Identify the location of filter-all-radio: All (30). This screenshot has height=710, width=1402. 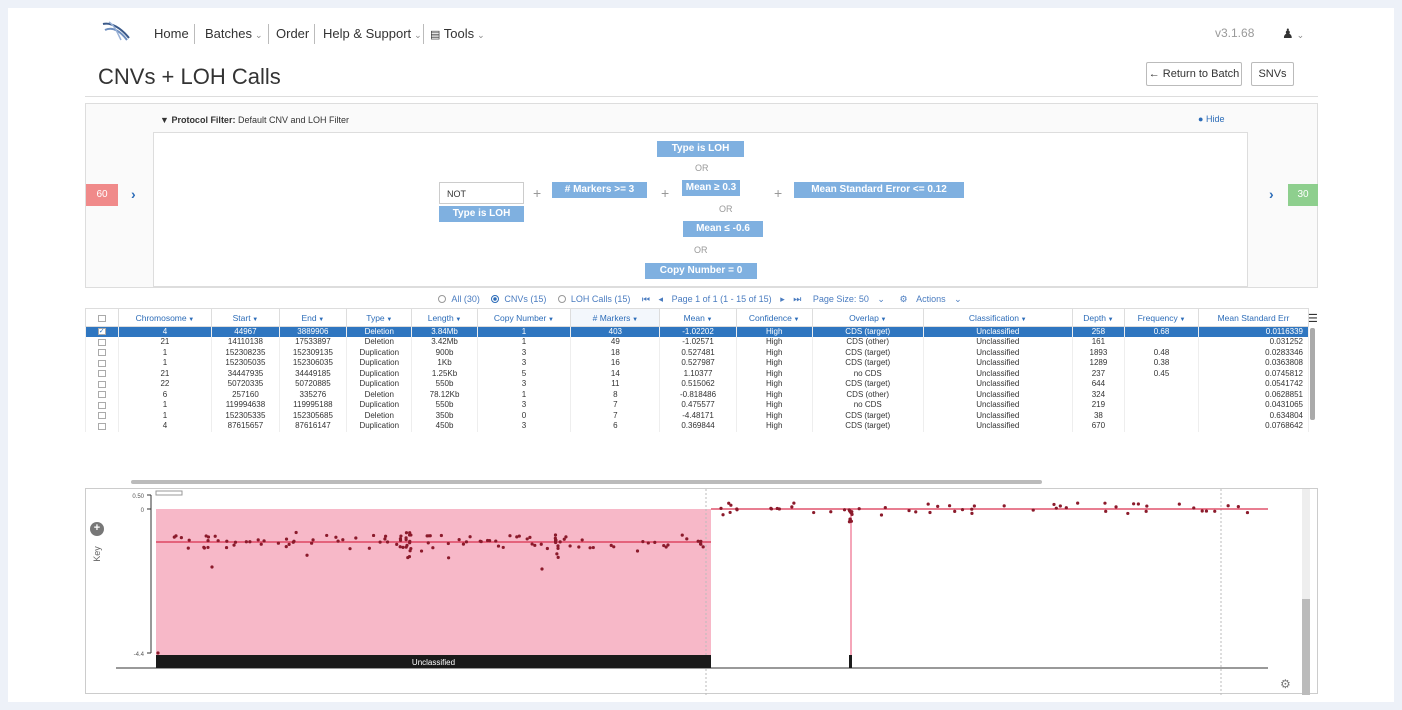
(460, 299).